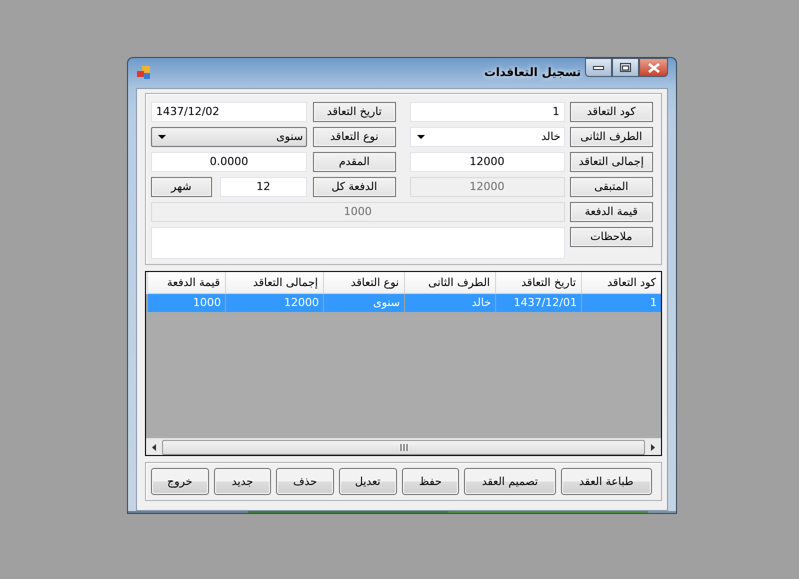 This screenshot has width=799, height=579. What do you see at coordinates (449, 283) in the screenshot?
I see `column-header: الطرف الثانى` at bounding box center [449, 283].